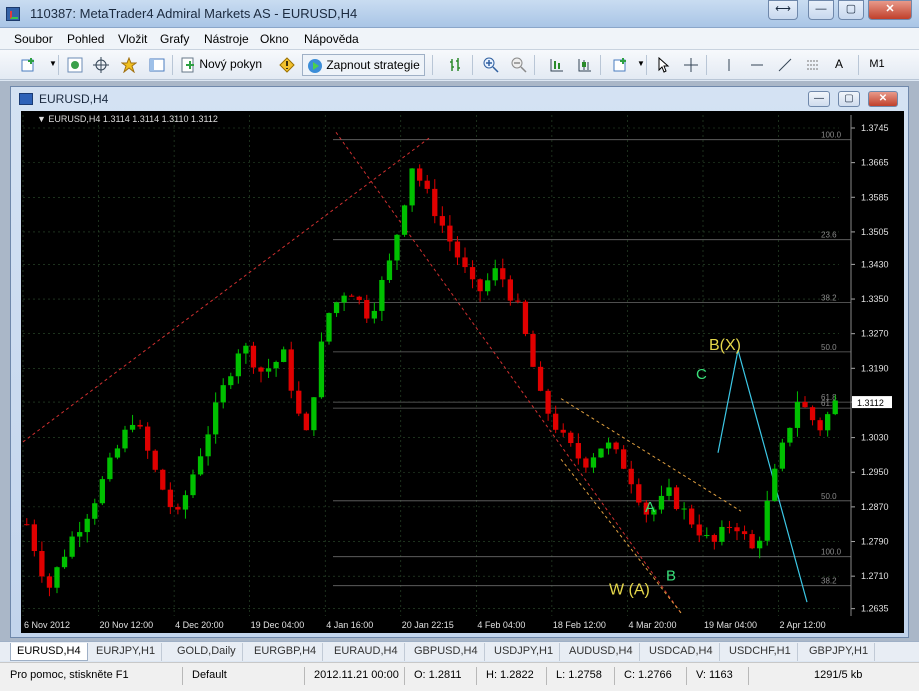 This screenshot has width=919, height=691. I want to click on cursor-icon, so click(663, 65).